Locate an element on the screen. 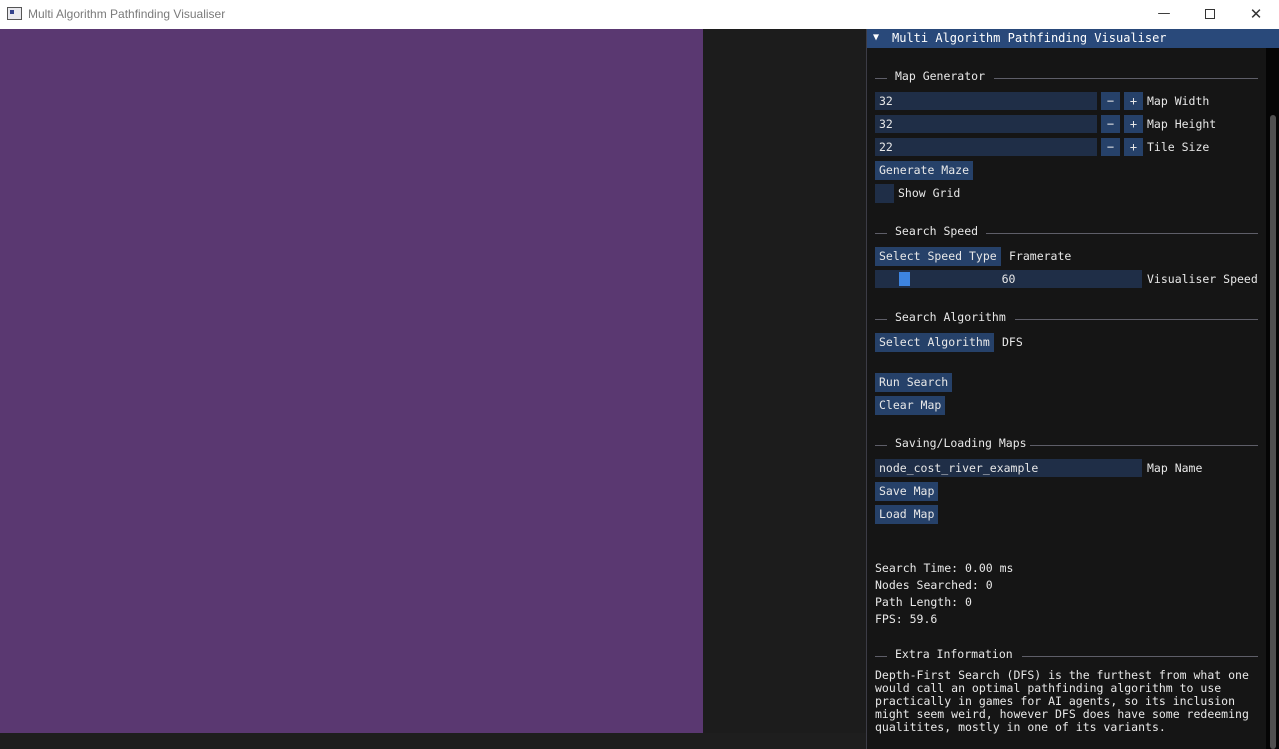  show-grid-checkbox is located at coordinates (884, 193).